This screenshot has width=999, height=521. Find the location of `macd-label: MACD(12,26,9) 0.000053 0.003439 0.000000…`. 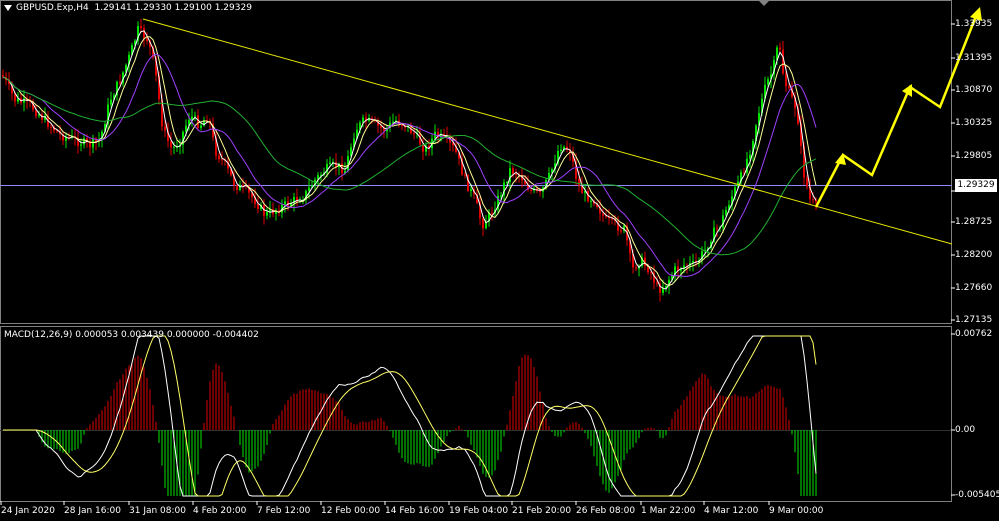

macd-label: MACD(12,26,9) 0.000053 0.003439 0.000000… is located at coordinates (131, 335).